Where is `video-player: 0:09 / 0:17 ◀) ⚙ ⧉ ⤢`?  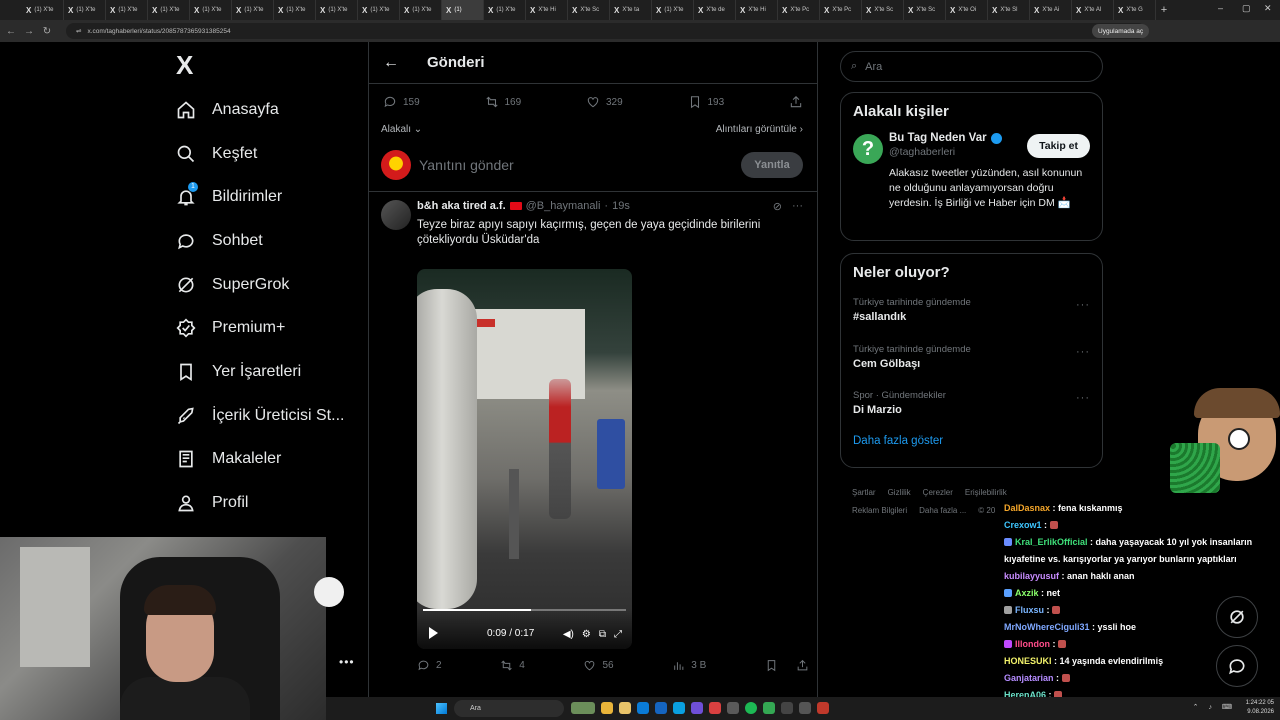 video-player: 0:09 / 0:17 ◀) ⚙ ⧉ ⤢ is located at coordinates (524, 459).